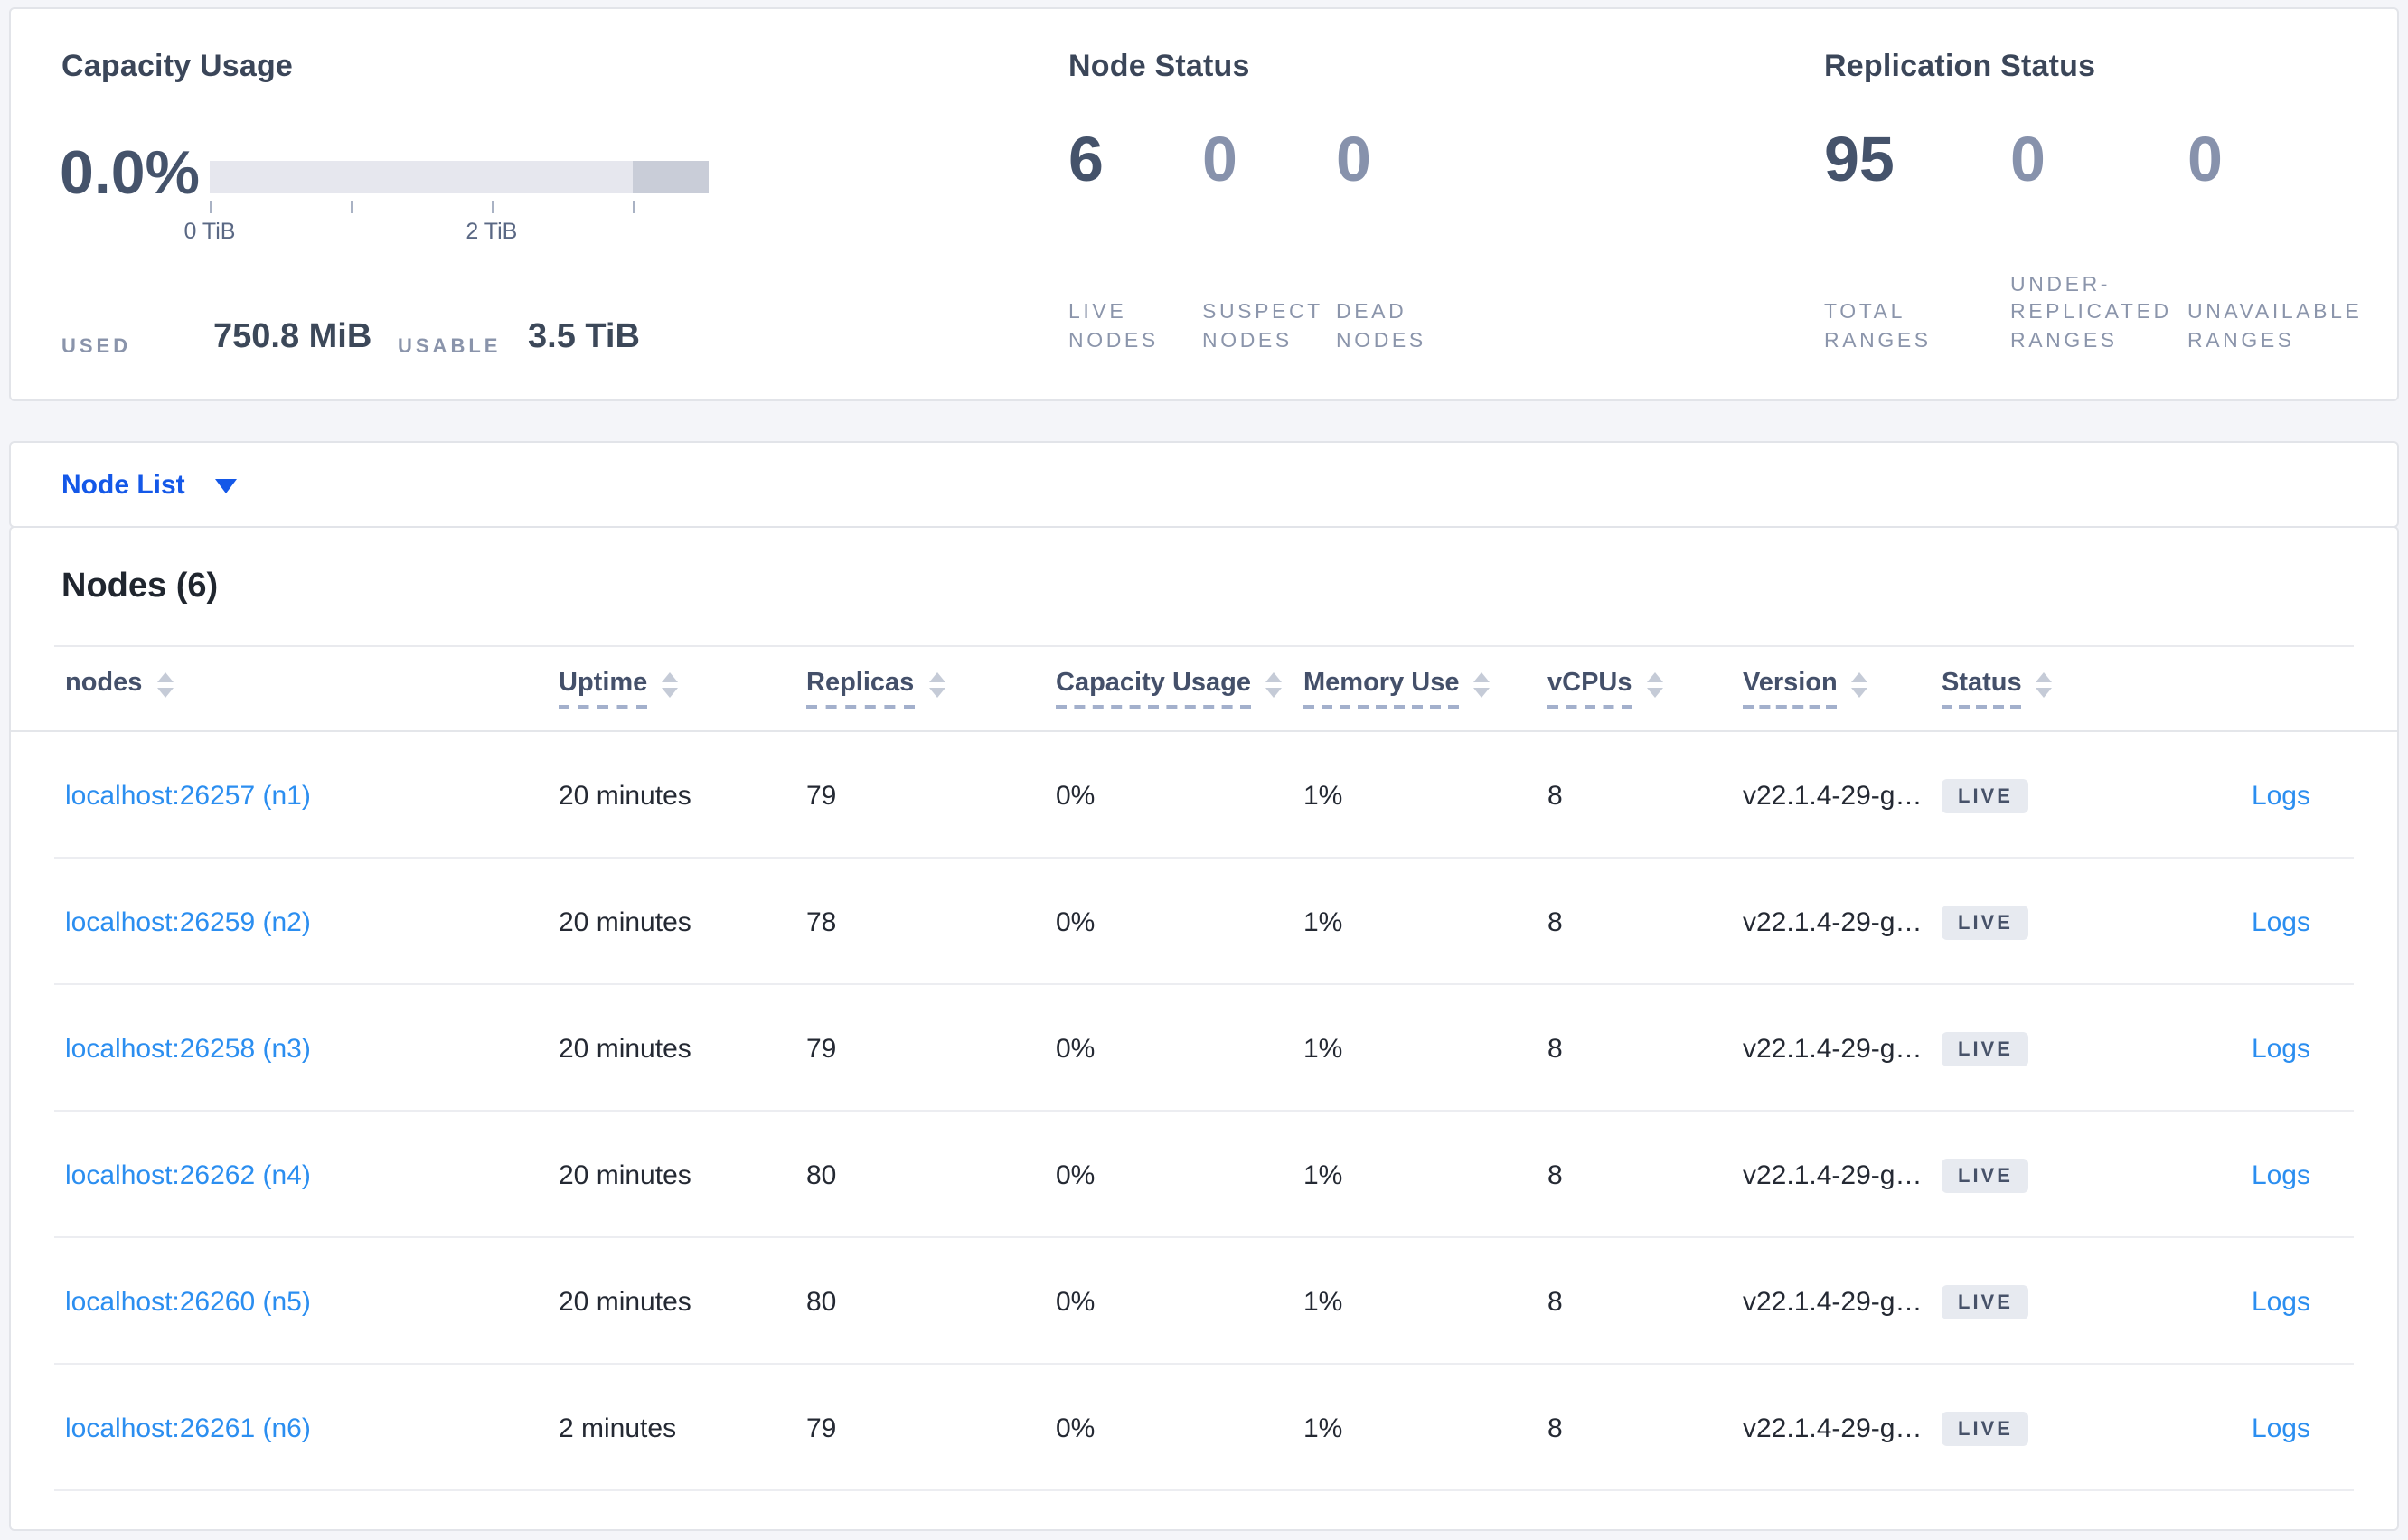  What do you see at coordinates (177, 66) in the screenshot?
I see `capacity-usage-title: Capacity Usage` at bounding box center [177, 66].